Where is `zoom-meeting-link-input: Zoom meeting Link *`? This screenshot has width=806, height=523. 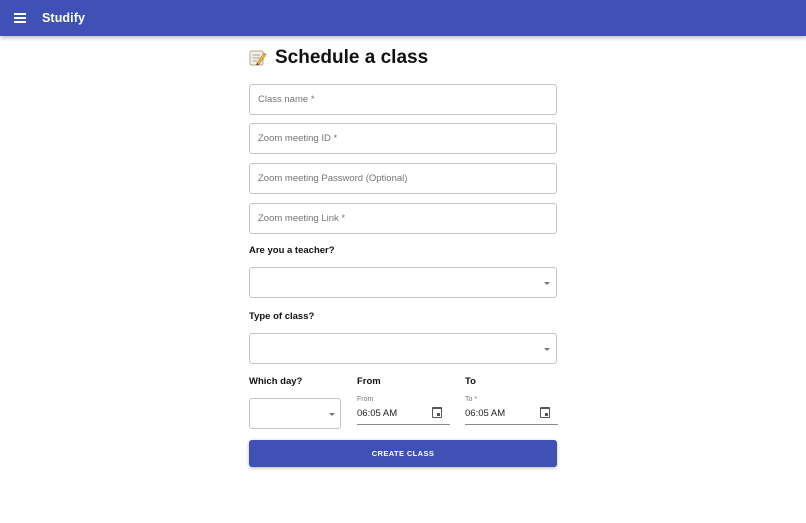
zoom-meeting-link-input: Zoom meeting Link * is located at coordinates (403, 218).